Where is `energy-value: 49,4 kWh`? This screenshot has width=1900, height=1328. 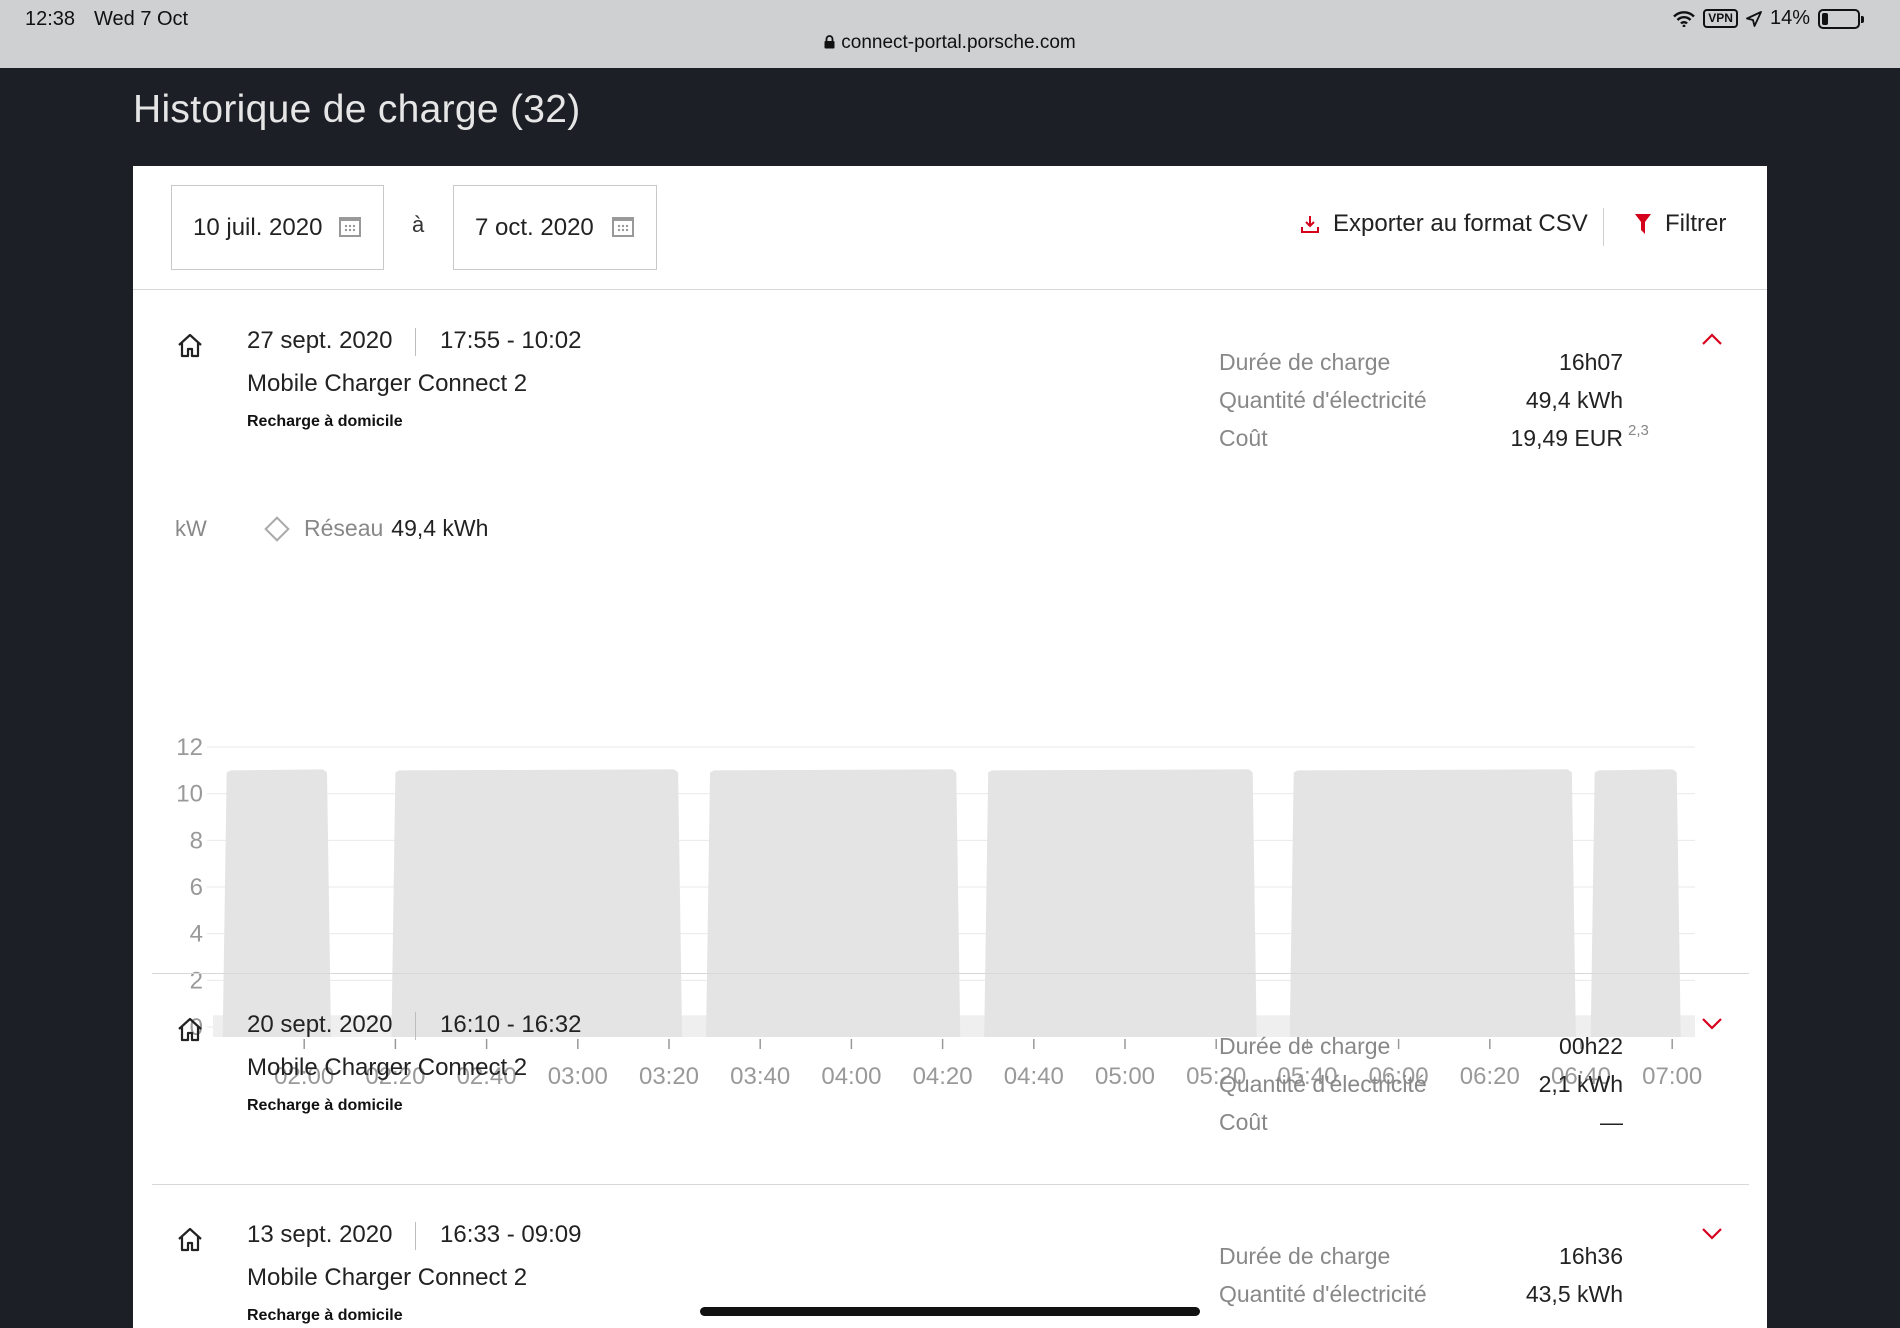
energy-value: 49,4 kWh is located at coordinates (1574, 400).